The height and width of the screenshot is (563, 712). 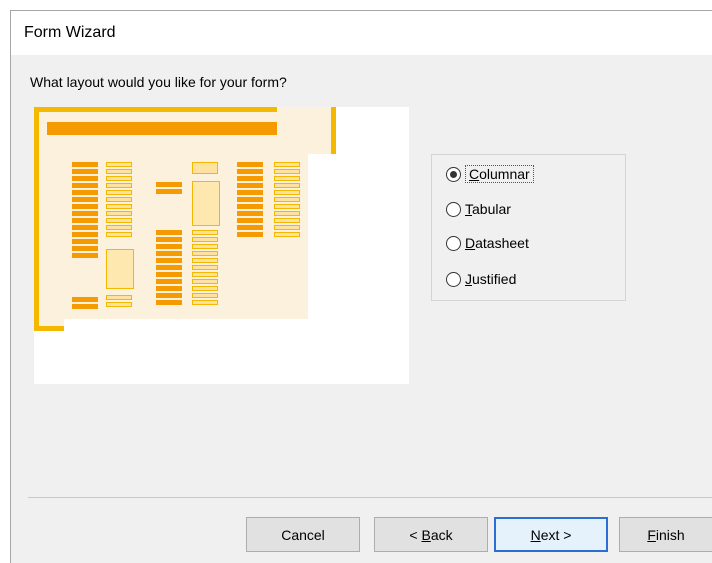 I want to click on mnemonic: D, so click(x=470, y=243).